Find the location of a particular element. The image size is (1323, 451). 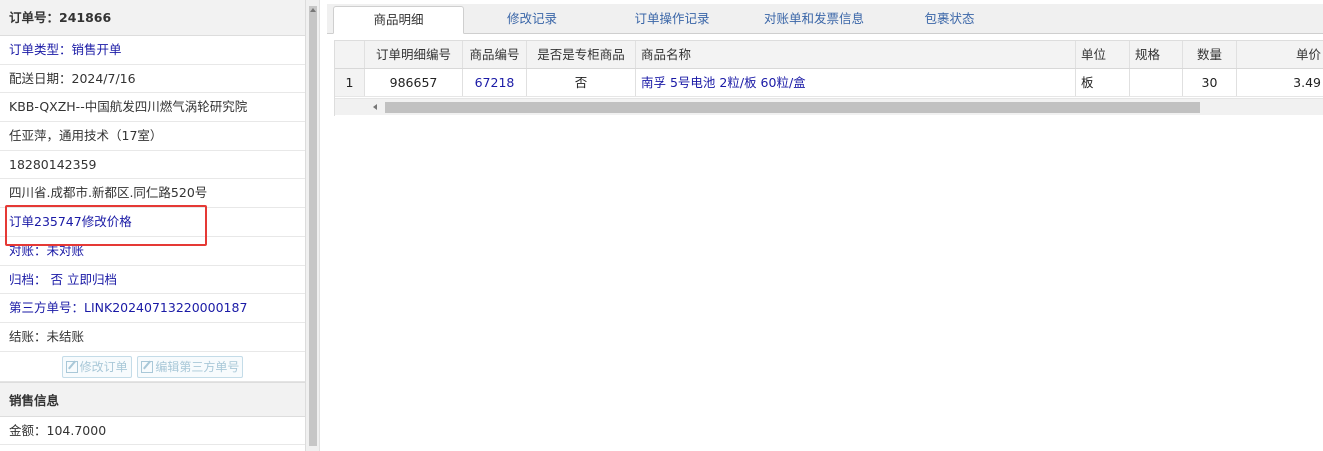

amount-row: 金额：104.7000 is located at coordinates (152, 431).